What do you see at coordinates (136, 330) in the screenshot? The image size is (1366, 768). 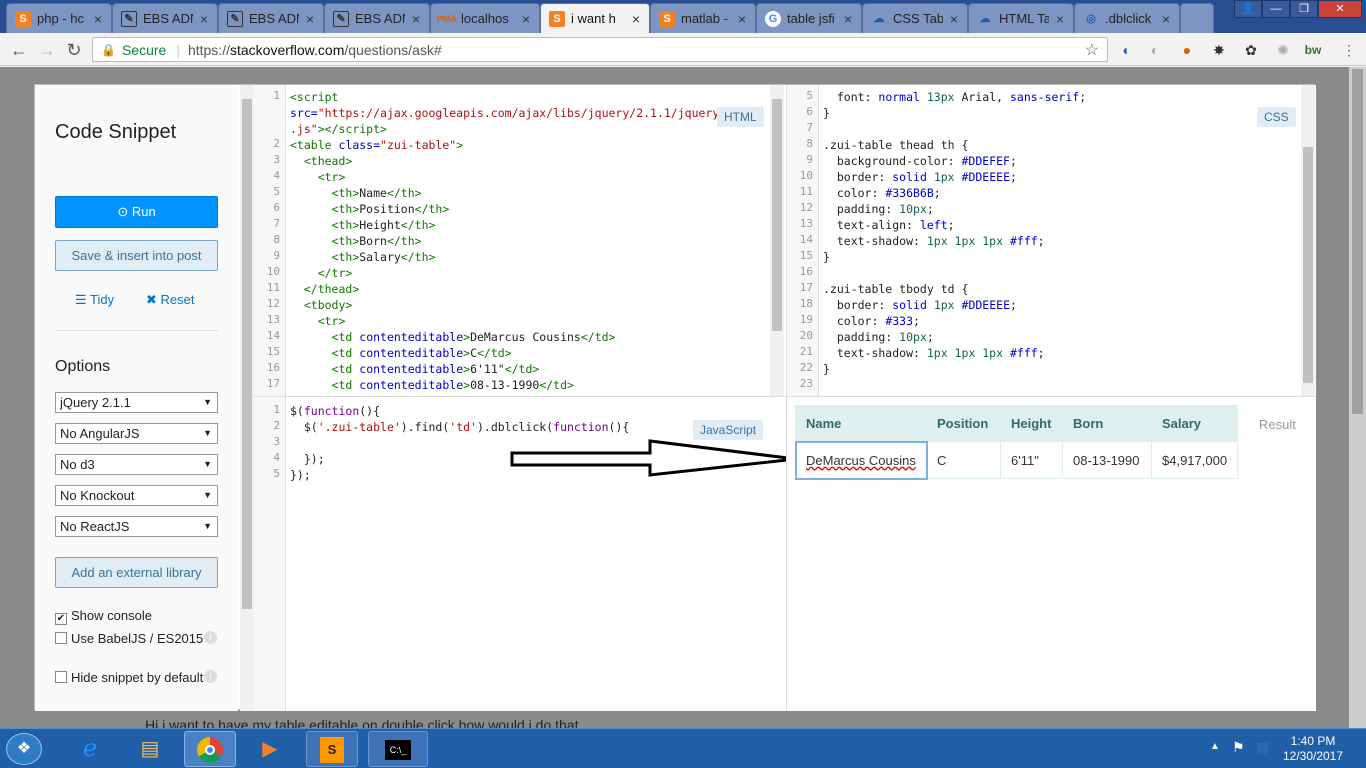 I see `divider` at bounding box center [136, 330].